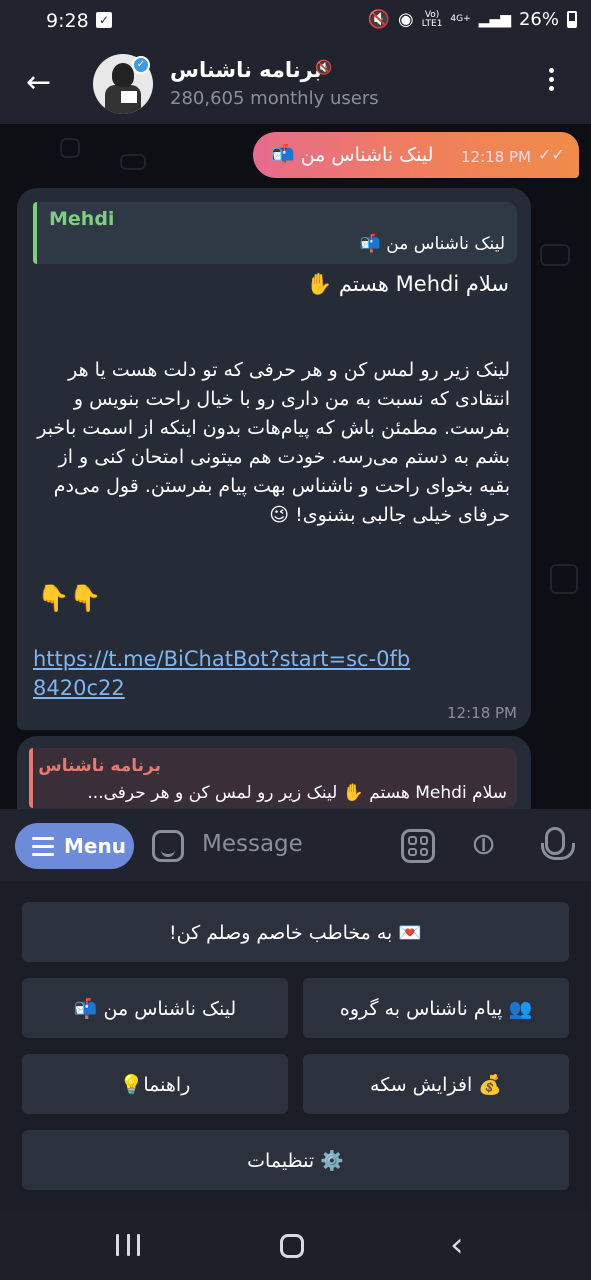 The width and height of the screenshot is (591, 1280). I want to click on group-message-button: 👥 پیام ناشناس به گروه, so click(436, 1008).